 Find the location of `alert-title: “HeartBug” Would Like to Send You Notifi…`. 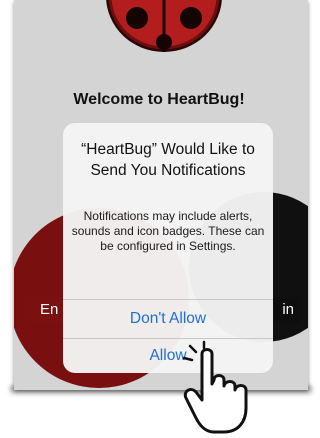

alert-title: “HeartBug” Would Like to Send You Notifi… is located at coordinates (168, 160).